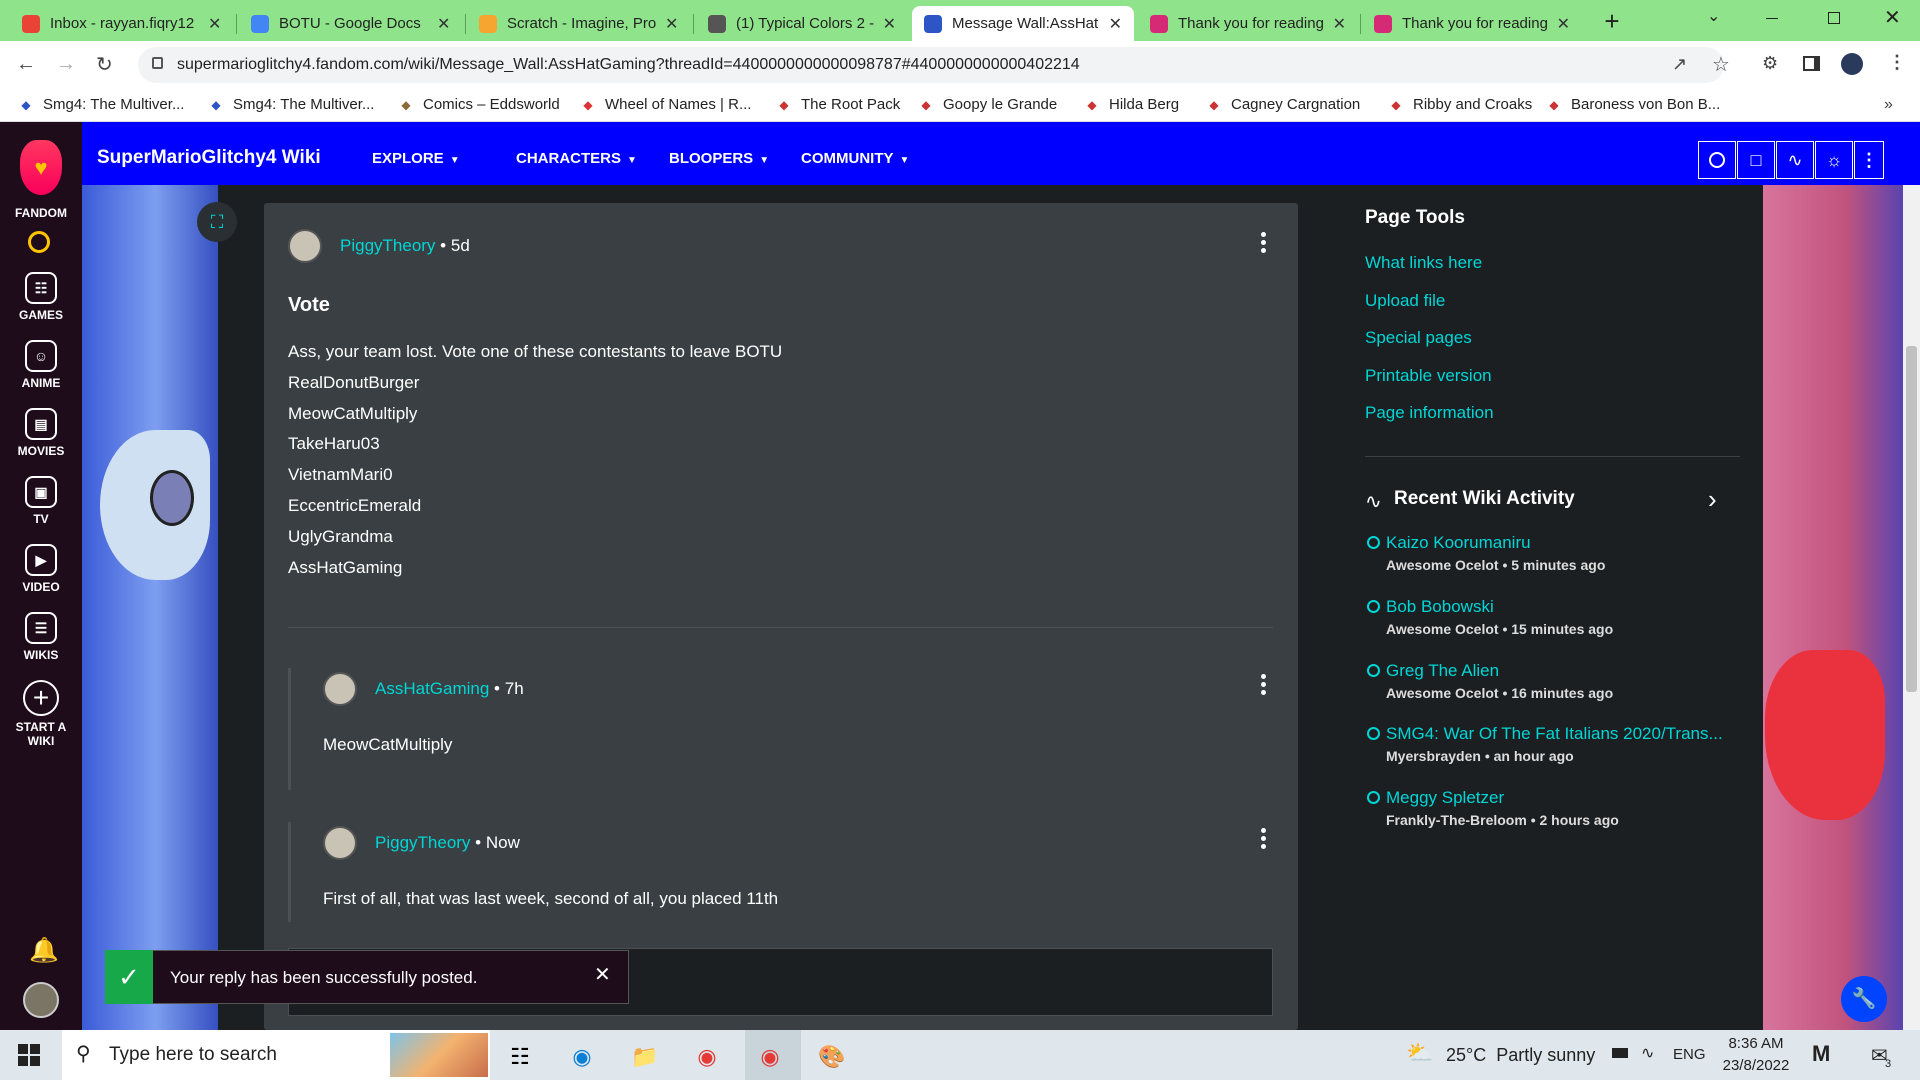  Describe the element at coordinates (41, 698) in the screenshot. I see `start-wiki-plus-icon: +` at that location.